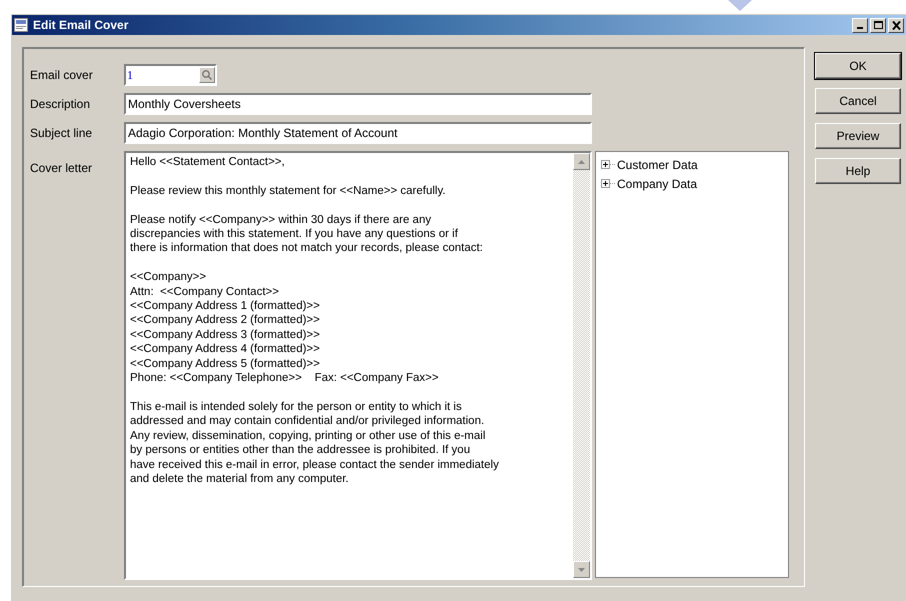 This screenshot has height=601, width=906. Describe the element at coordinates (62, 75) in the screenshot. I see `field-label: Email cover` at that location.